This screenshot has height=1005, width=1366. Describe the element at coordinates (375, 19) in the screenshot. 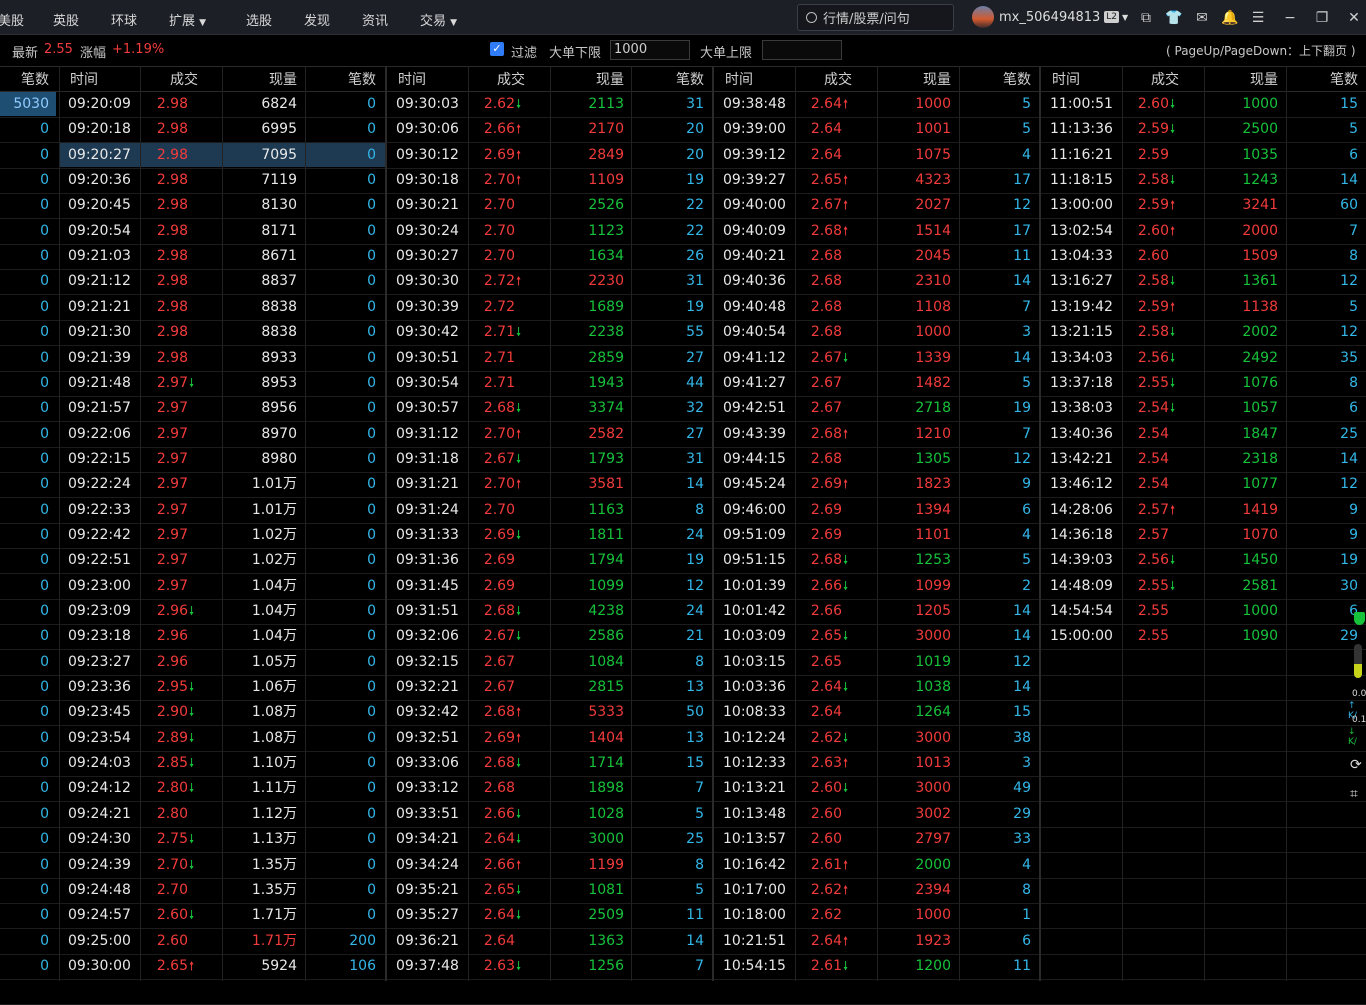

I see `nav-news: 资讯` at that location.